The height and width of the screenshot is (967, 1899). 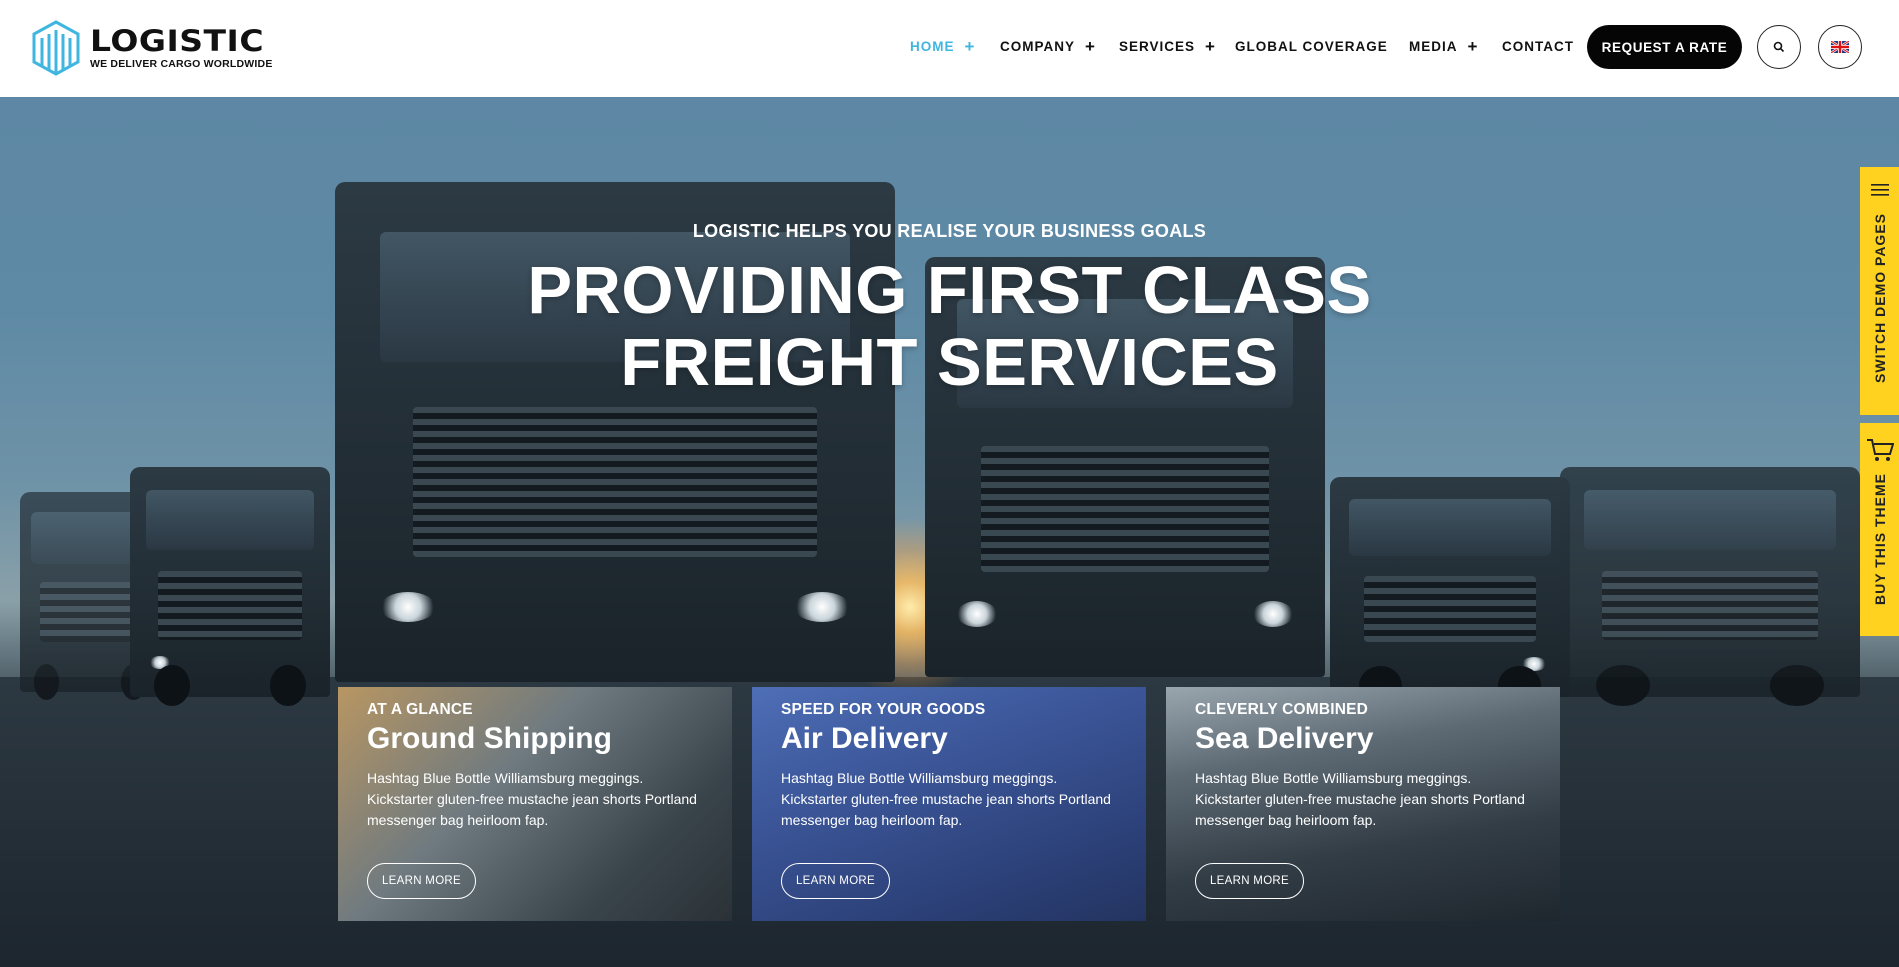 I want to click on switch-demo-pages-label: SWITCH DEMO PAGES, so click(x=1879, y=298).